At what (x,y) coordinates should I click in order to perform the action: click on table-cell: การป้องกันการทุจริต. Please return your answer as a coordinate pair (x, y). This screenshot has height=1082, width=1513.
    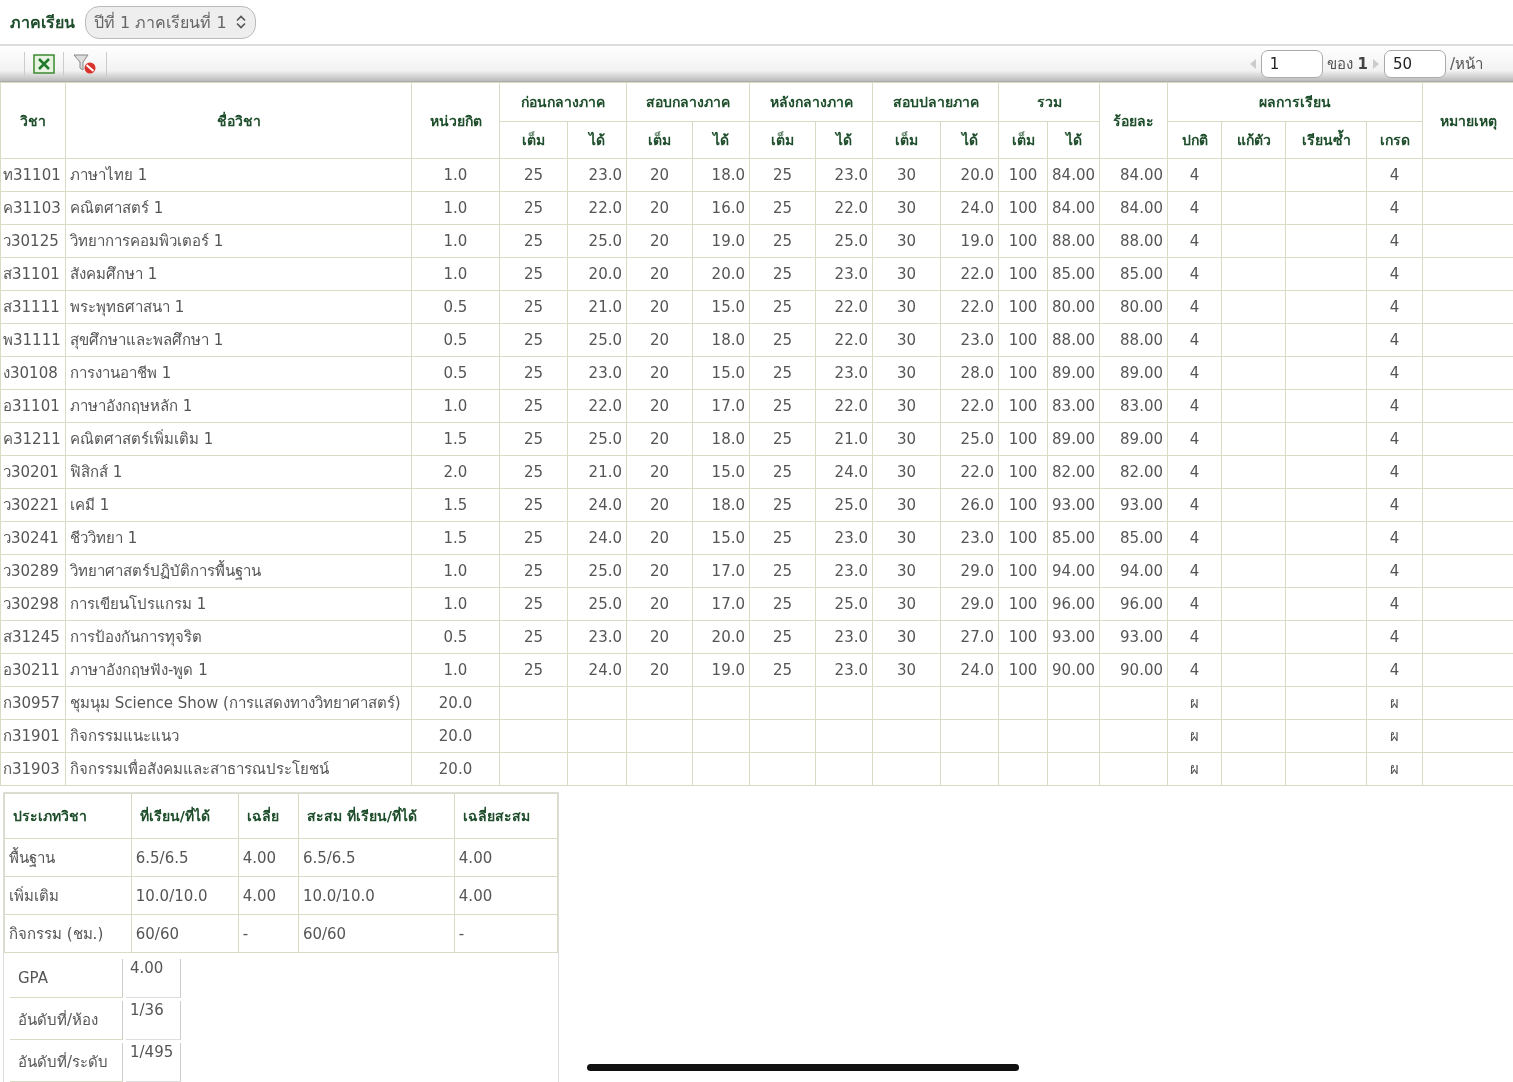
    Looking at the image, I should click on (238, 637).